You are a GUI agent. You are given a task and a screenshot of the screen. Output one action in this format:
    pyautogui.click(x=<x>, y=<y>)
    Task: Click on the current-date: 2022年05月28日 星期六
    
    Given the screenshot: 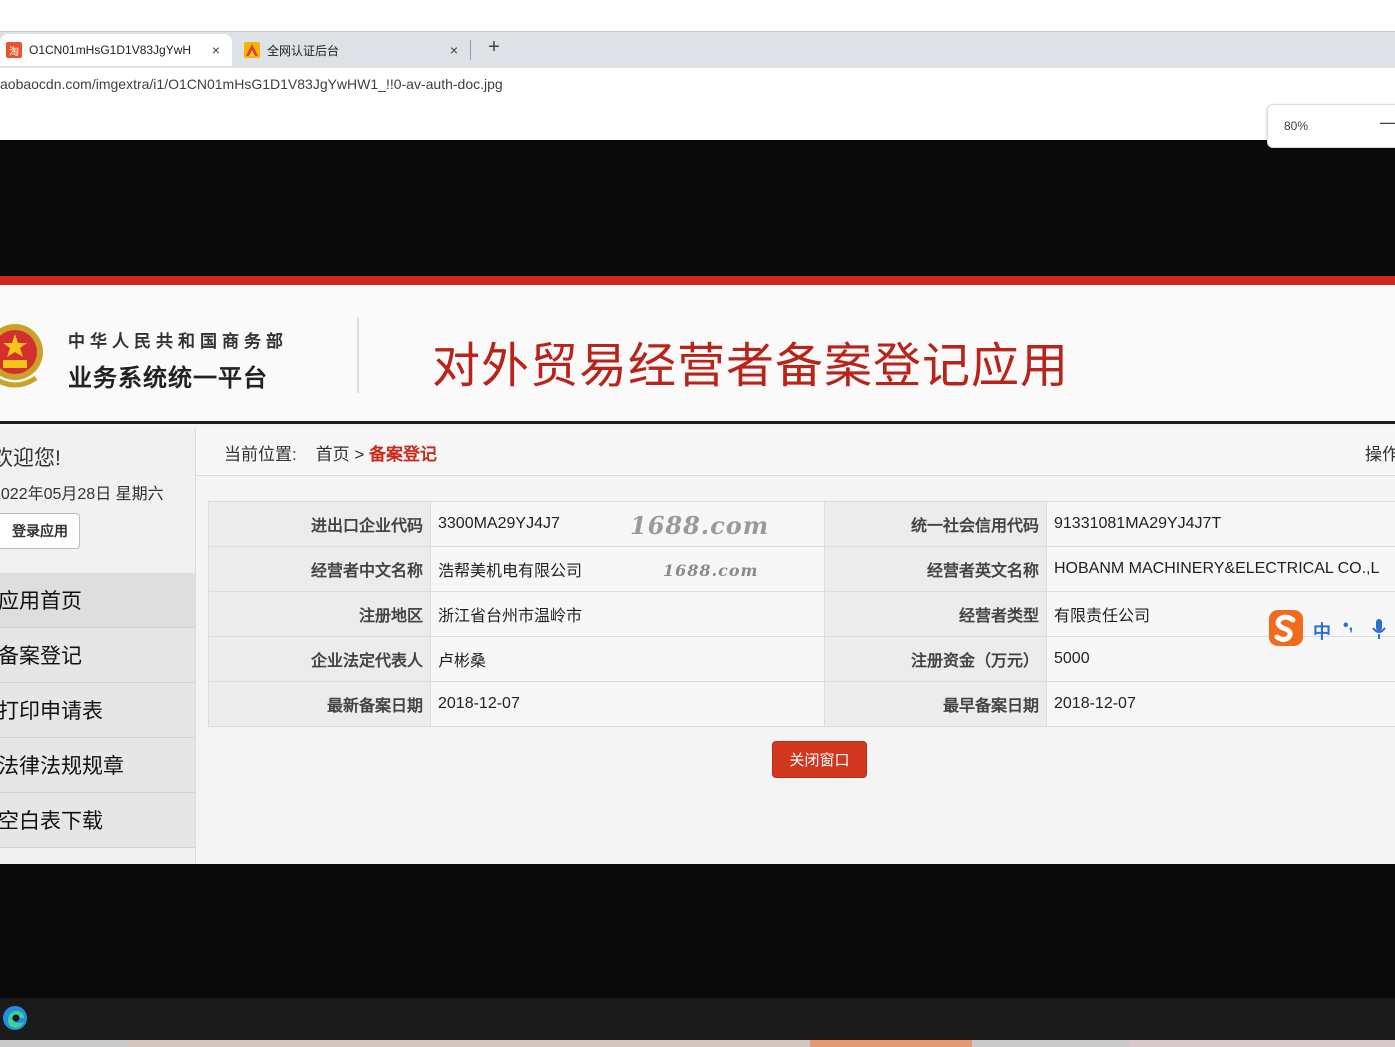 What is the action you would take?
    pyautogui.click(x=82, y=494)
    